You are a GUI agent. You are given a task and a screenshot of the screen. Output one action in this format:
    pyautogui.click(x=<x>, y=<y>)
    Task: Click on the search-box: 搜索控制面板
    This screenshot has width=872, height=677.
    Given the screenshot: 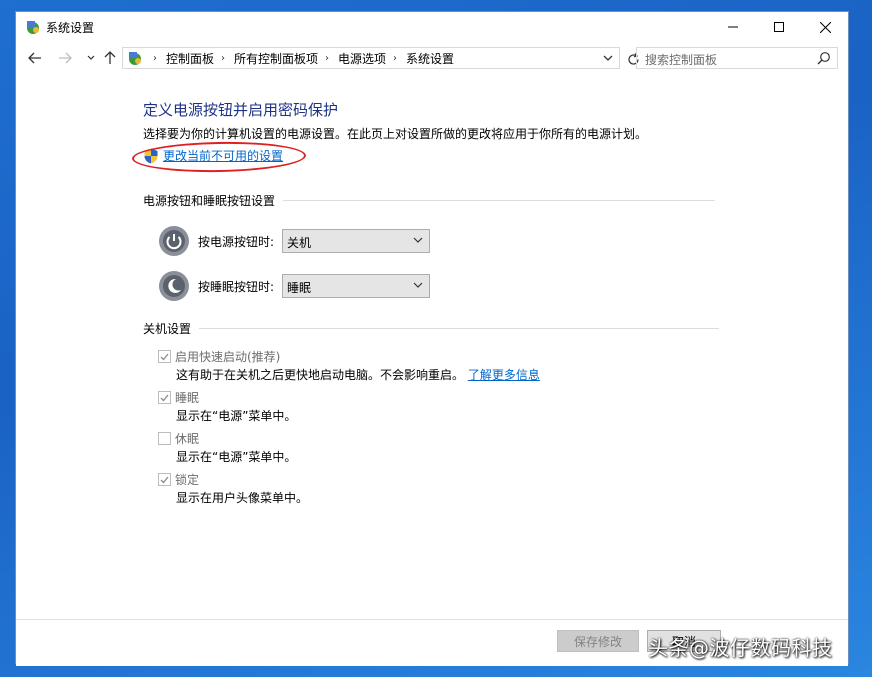 What is the action you would take?
    pyautogui.click(x=737, y=58)
    